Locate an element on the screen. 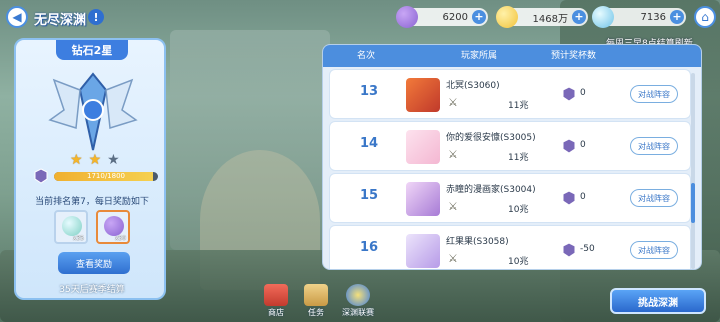 The width and height of the screenshot is (720, 322). reward-count: x35 is located at coordinates (78, 238).